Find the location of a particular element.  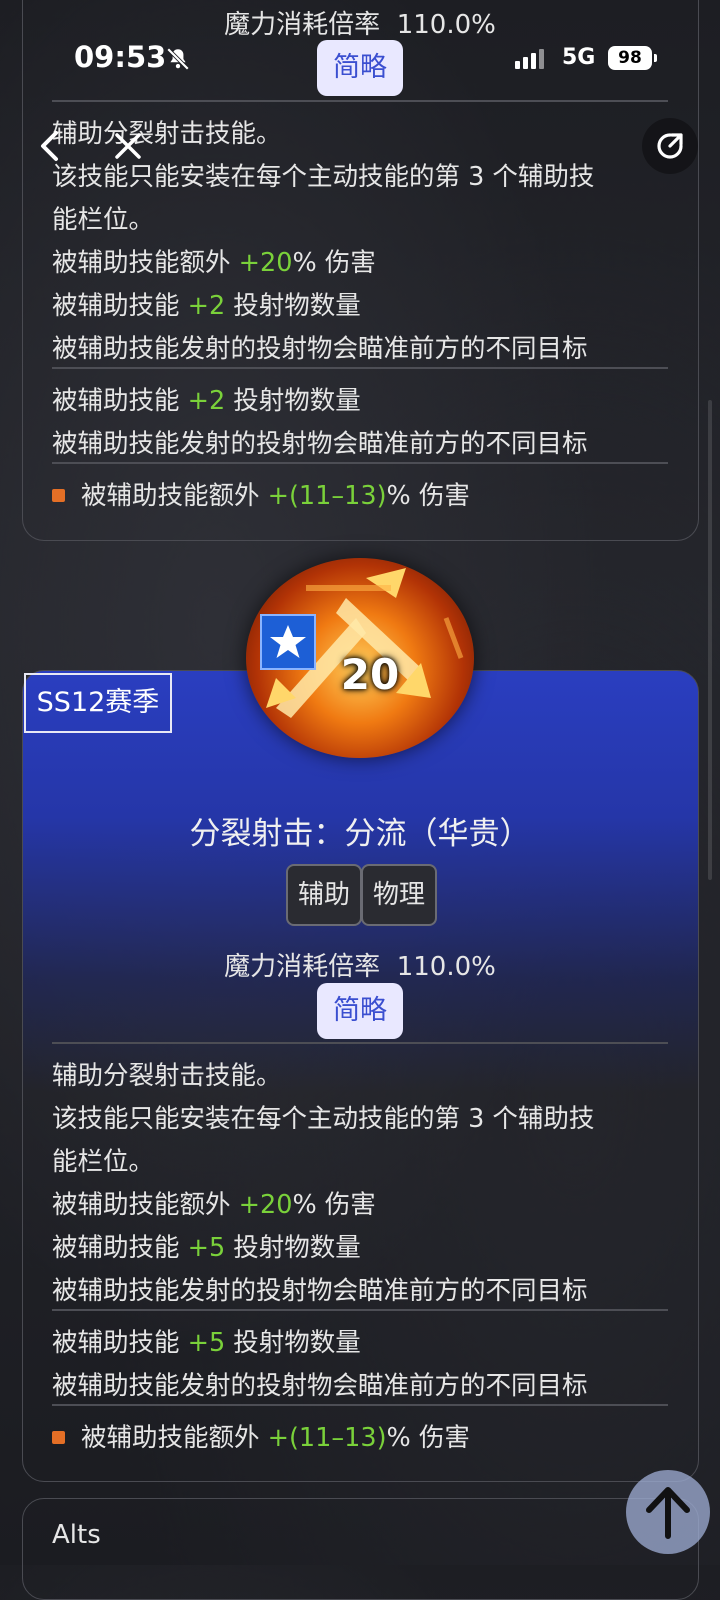

alts-card is located at coordinates (360, 1549).